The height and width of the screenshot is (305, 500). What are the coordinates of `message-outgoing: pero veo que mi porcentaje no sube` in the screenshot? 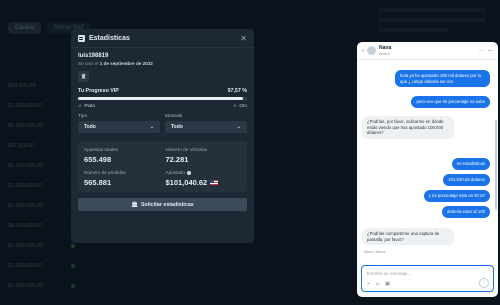 It's located at (450, 102).